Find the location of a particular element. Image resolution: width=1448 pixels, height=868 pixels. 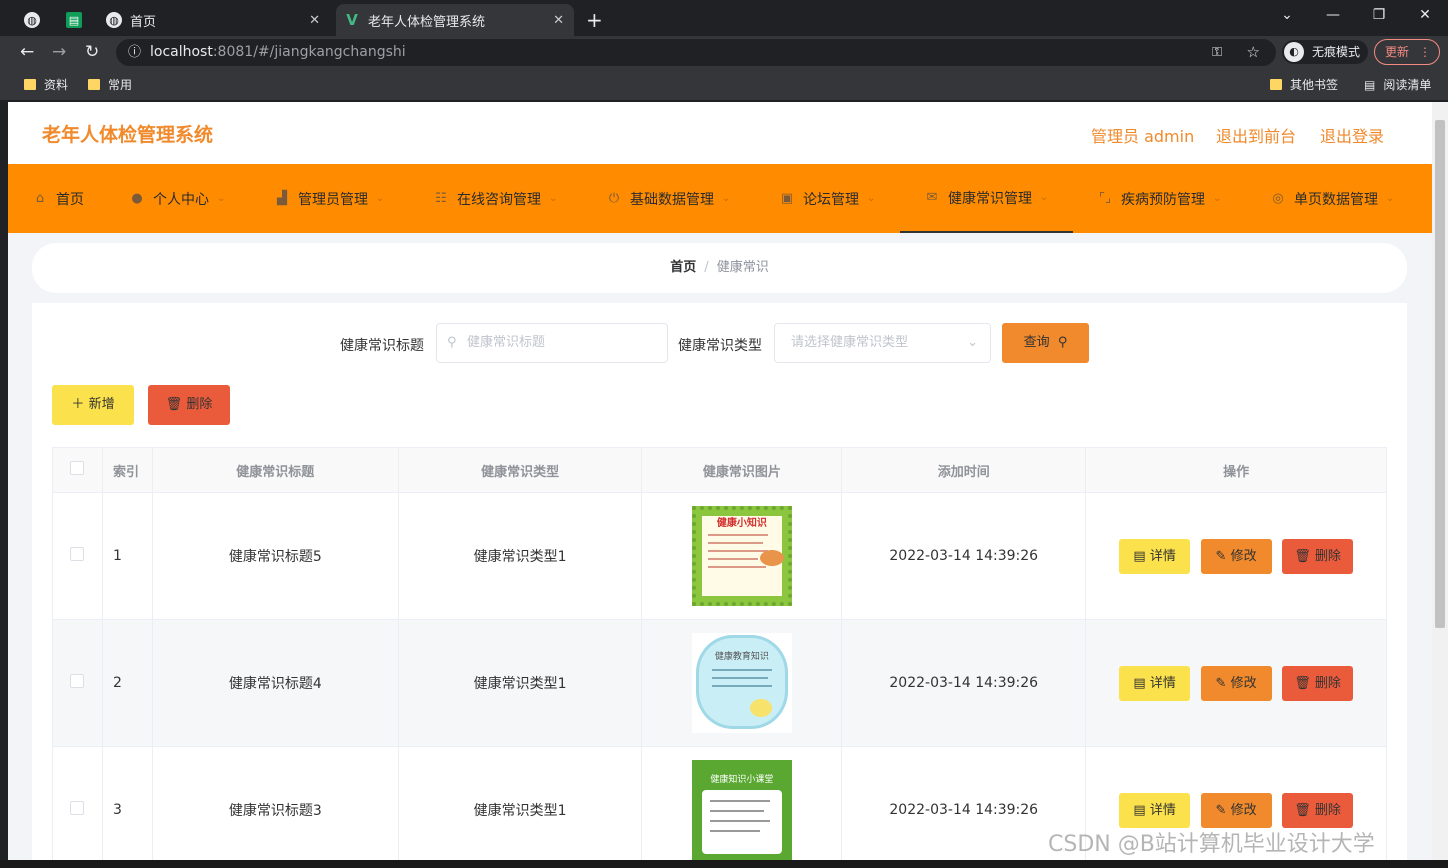

query-button: 查询 ⚲ is located at coordinates (1045, 343).